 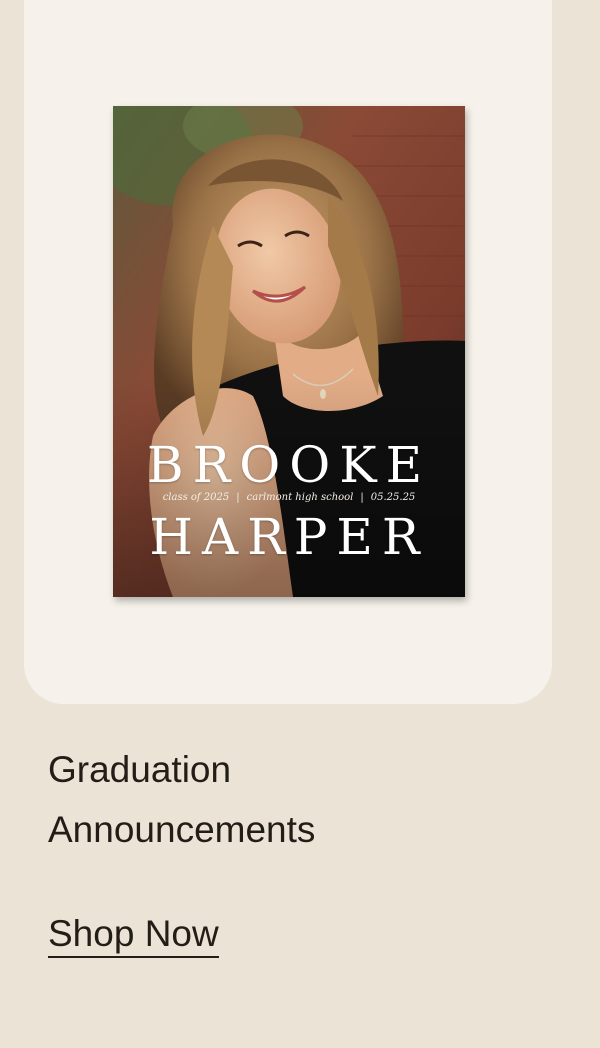 What do you see at coordinates (133, 935) in the screenshot?
I see `shop-now-link: Shop Now` at bounding box center [133, 935].